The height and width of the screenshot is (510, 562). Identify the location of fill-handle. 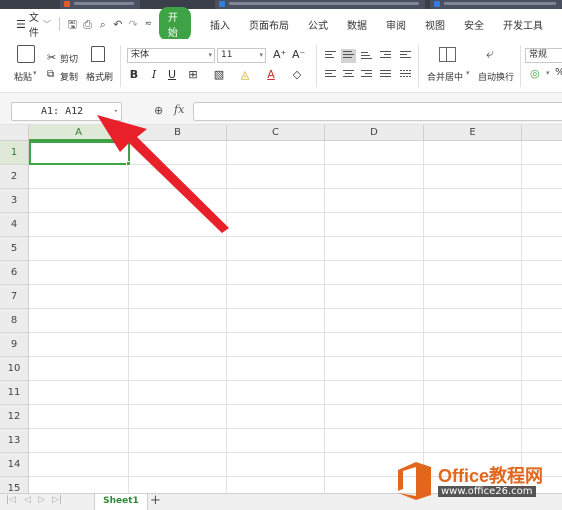
(128, 163).